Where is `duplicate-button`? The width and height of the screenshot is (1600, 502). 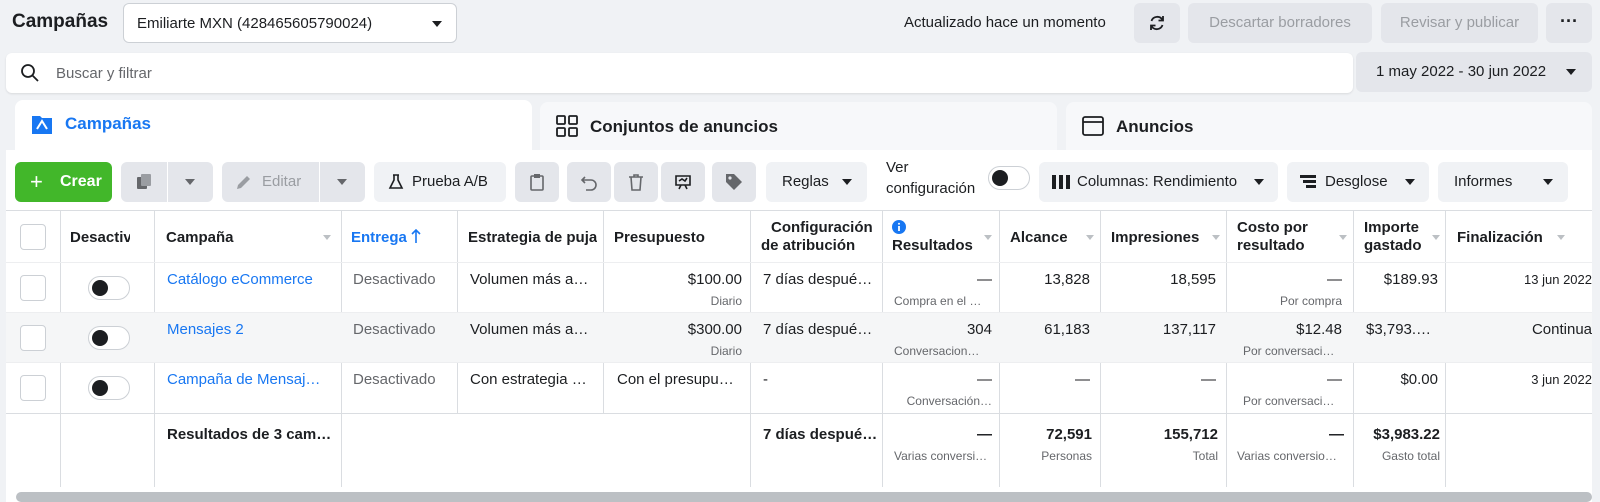
duplicate-button is located at coordinates (144, 182).